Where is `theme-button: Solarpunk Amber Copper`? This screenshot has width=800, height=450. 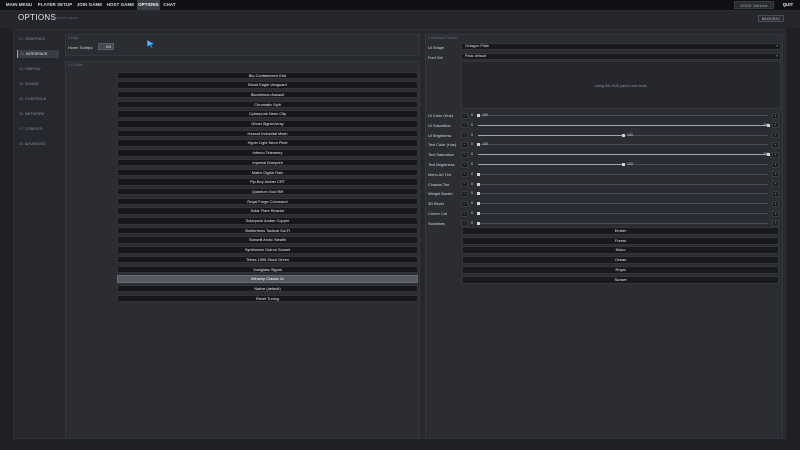 theme-button: Solarpunk Amber Copper is located at coordinates (267, 221).